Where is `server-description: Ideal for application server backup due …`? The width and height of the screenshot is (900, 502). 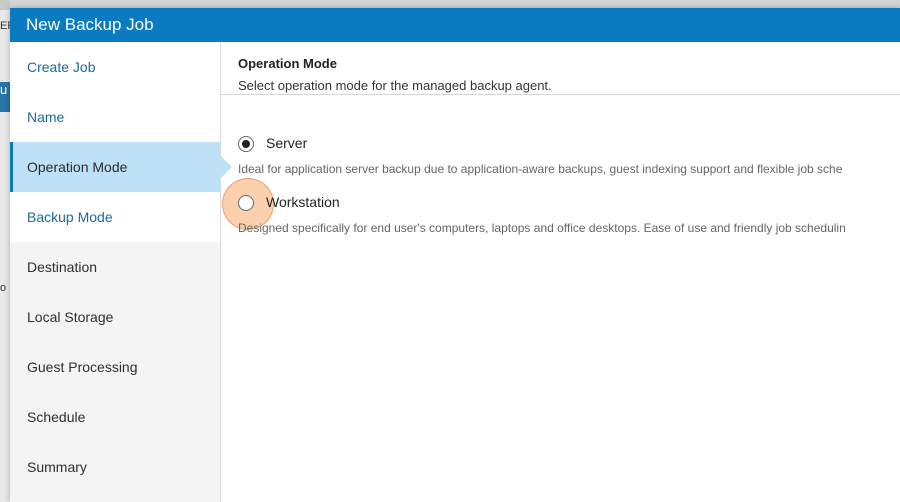 server-description: Ideal for application server backup due … is located at coordinates (540, 169).